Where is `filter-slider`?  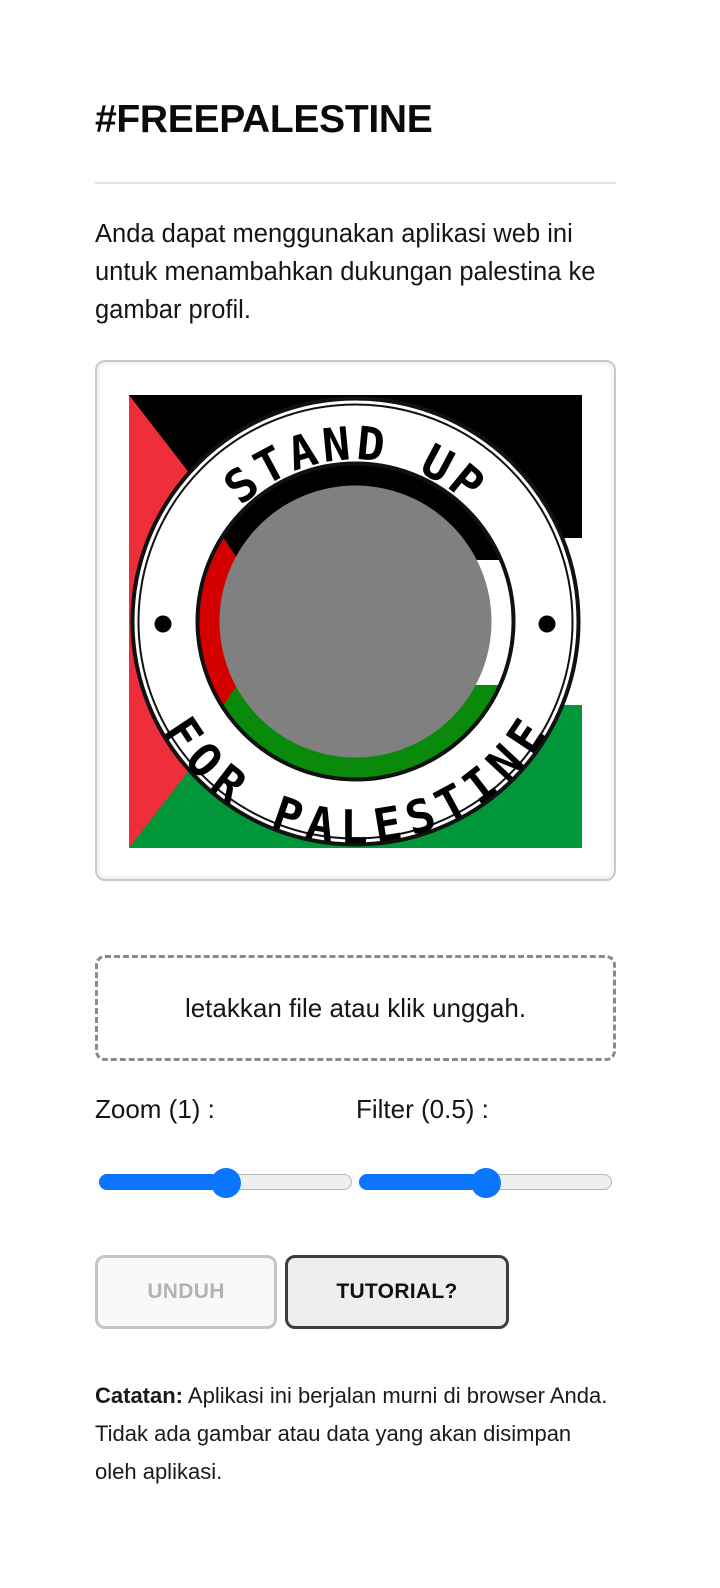
filter-slider is located at coordinates (485, 1183).